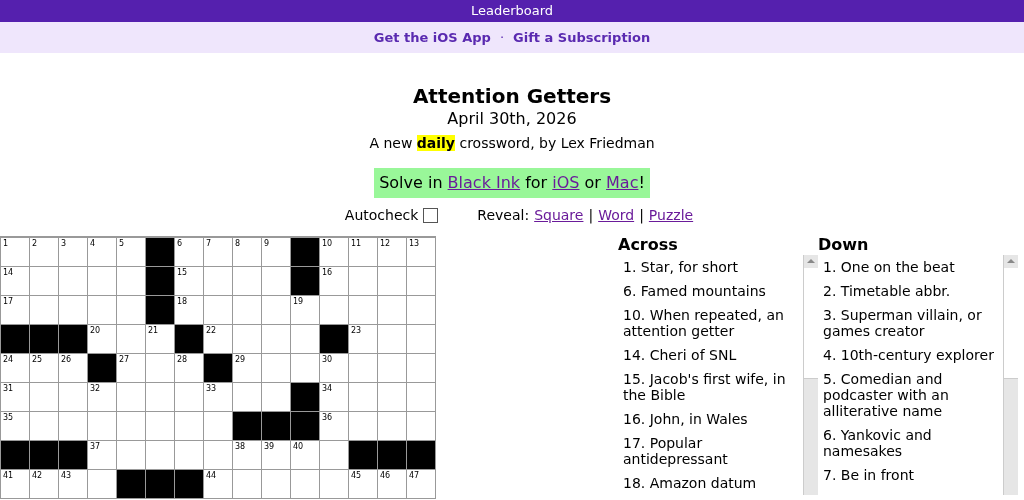 This screenshot has height=500, width=1024. I want to click on clue: 18. Amazon datum, so click(713, 483).